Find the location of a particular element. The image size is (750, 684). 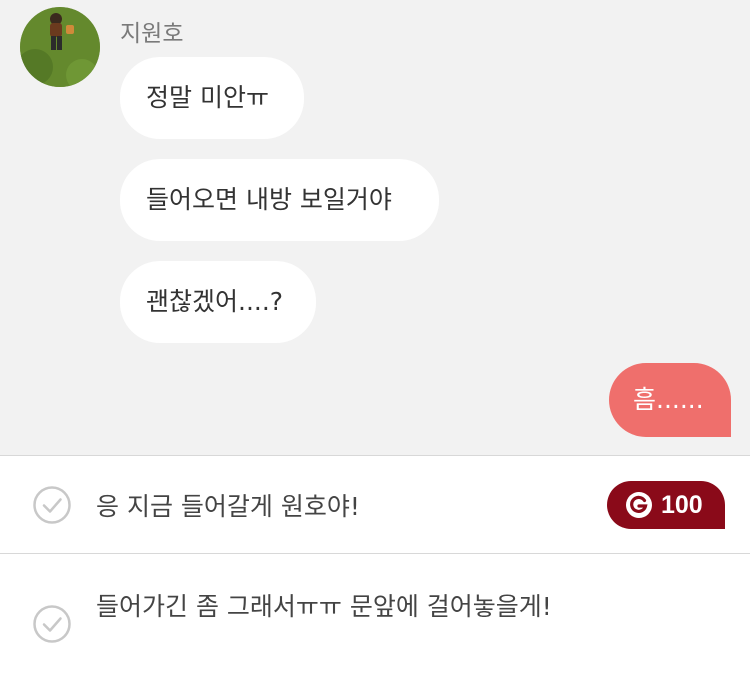

incoming-message: 들어오면 내방 보일거야 is located at coordinates (279, 200).